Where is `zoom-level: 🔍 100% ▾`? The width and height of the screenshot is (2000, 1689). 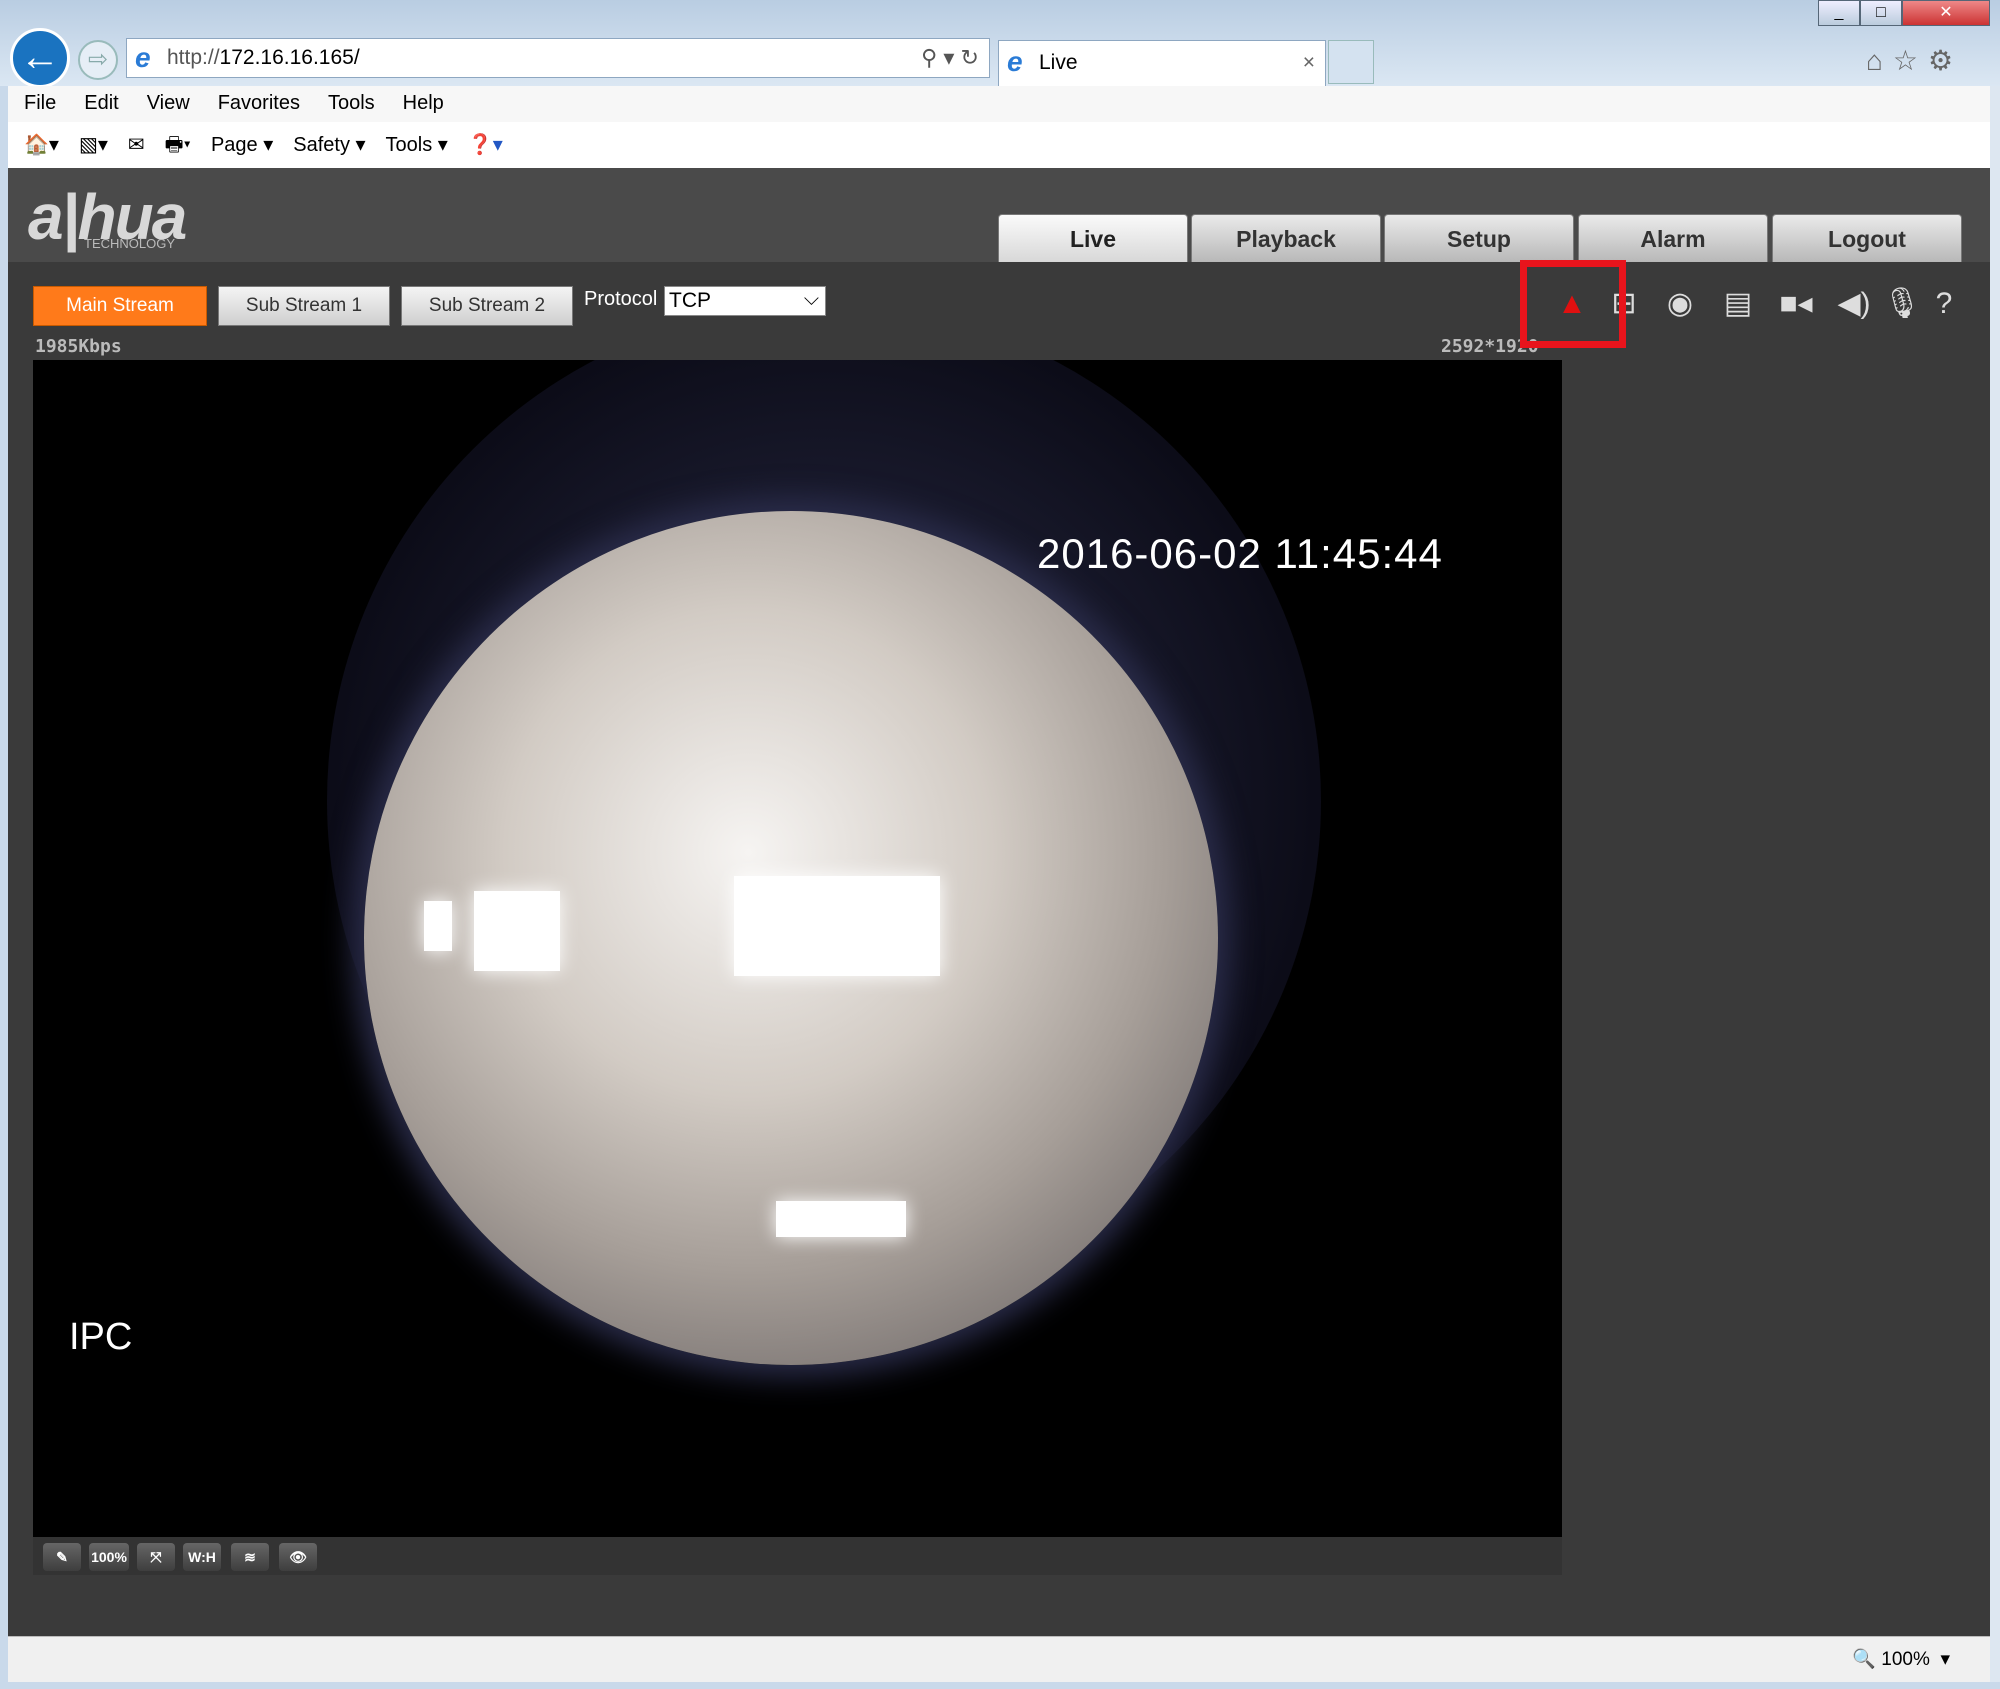 zoom-level: 🔍 100% ▾ is located at coordinates (1901, 1660).